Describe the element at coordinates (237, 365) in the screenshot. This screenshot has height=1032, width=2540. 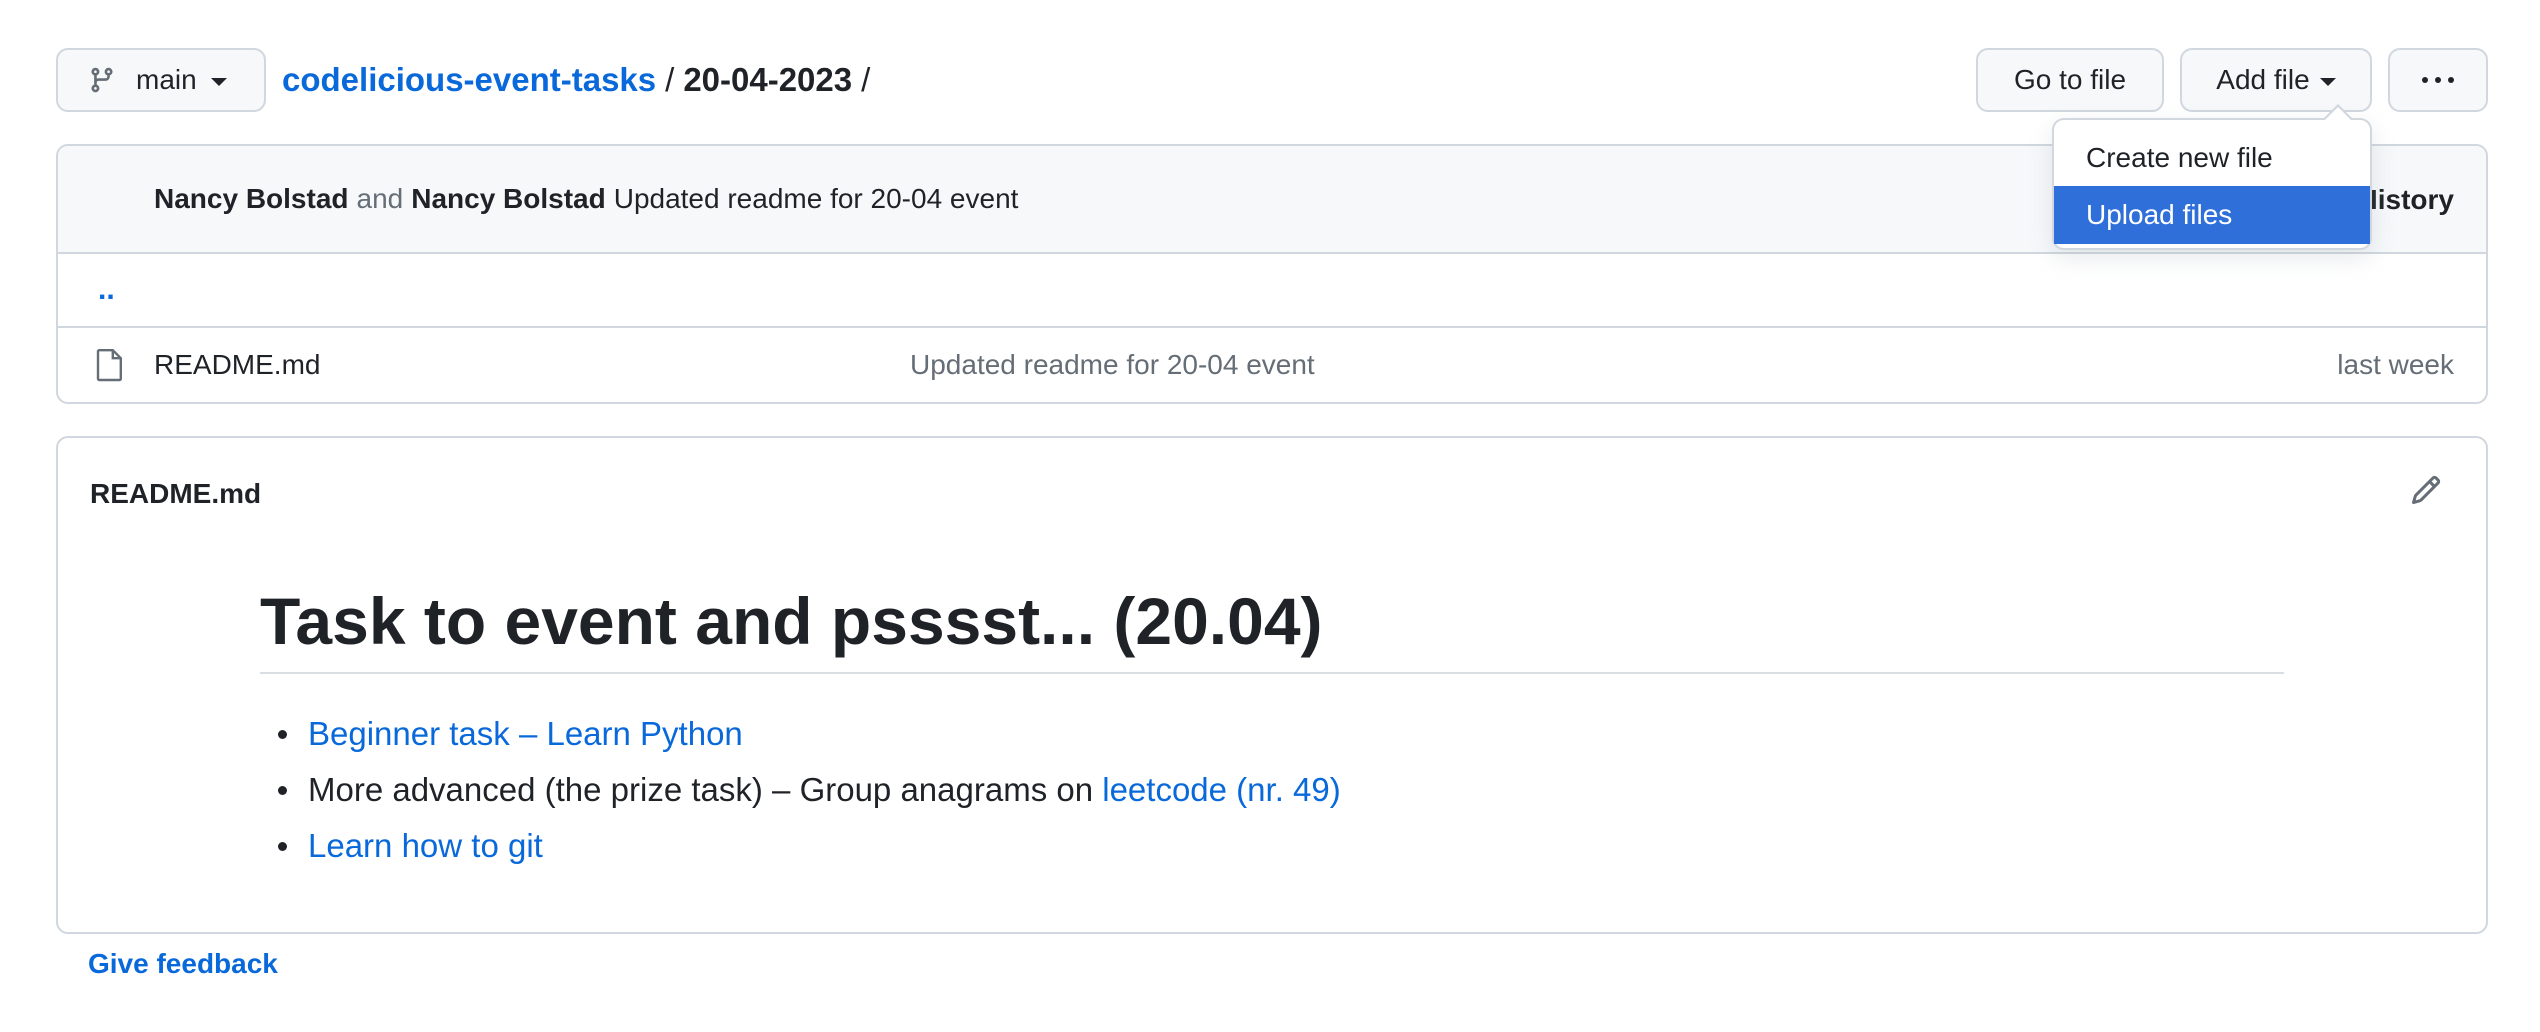
I see `file-name-link: README.md` at that location.